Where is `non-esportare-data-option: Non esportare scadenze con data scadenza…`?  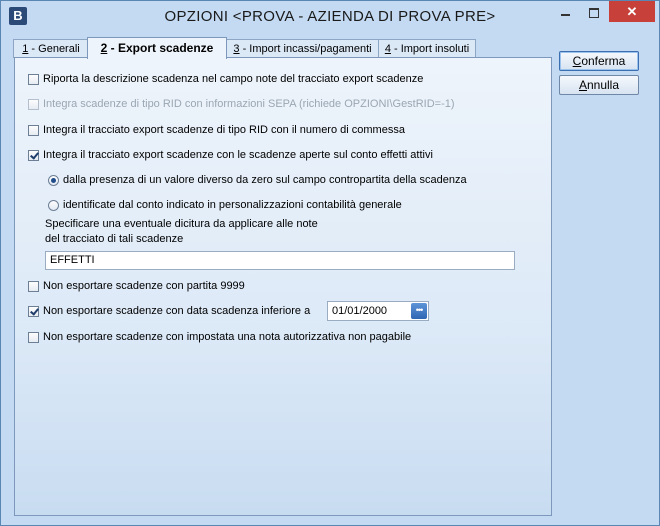 non-esportare-data-option: Non esportare scadenze con data scadenza… is located at coordinates (169, 311).